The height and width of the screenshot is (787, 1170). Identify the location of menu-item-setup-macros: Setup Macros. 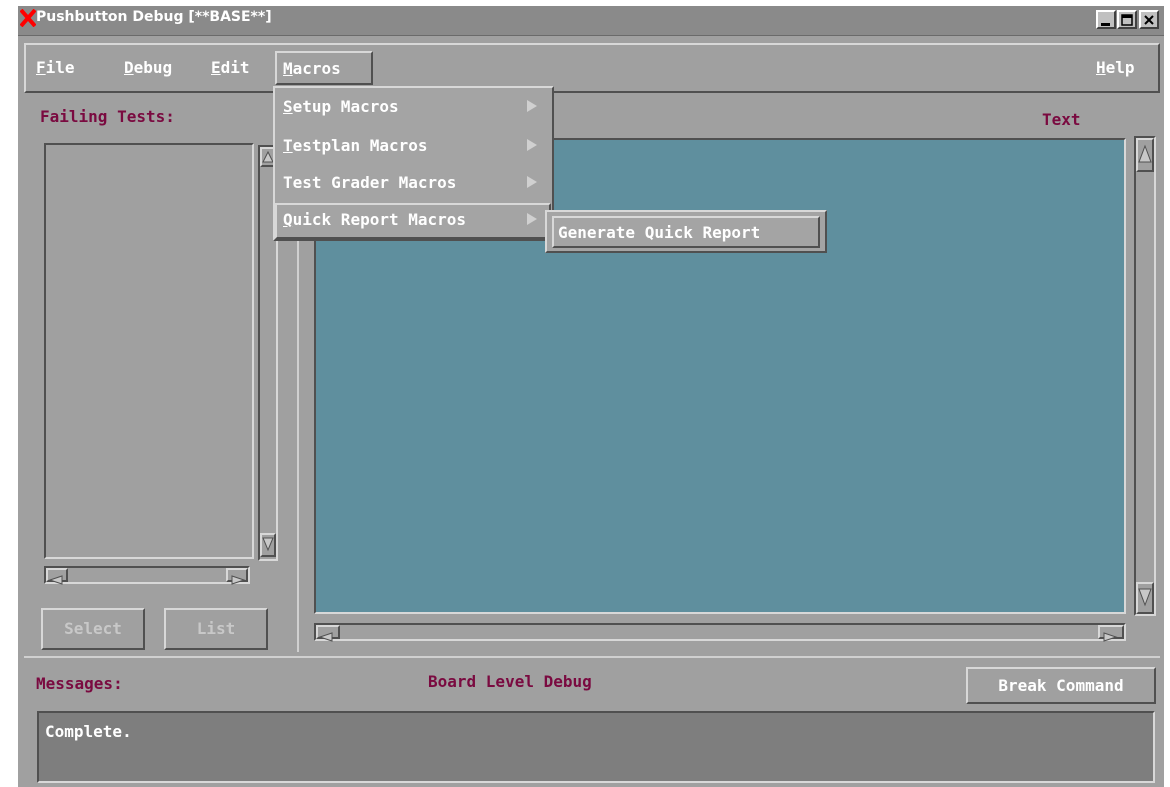
(341, 107).